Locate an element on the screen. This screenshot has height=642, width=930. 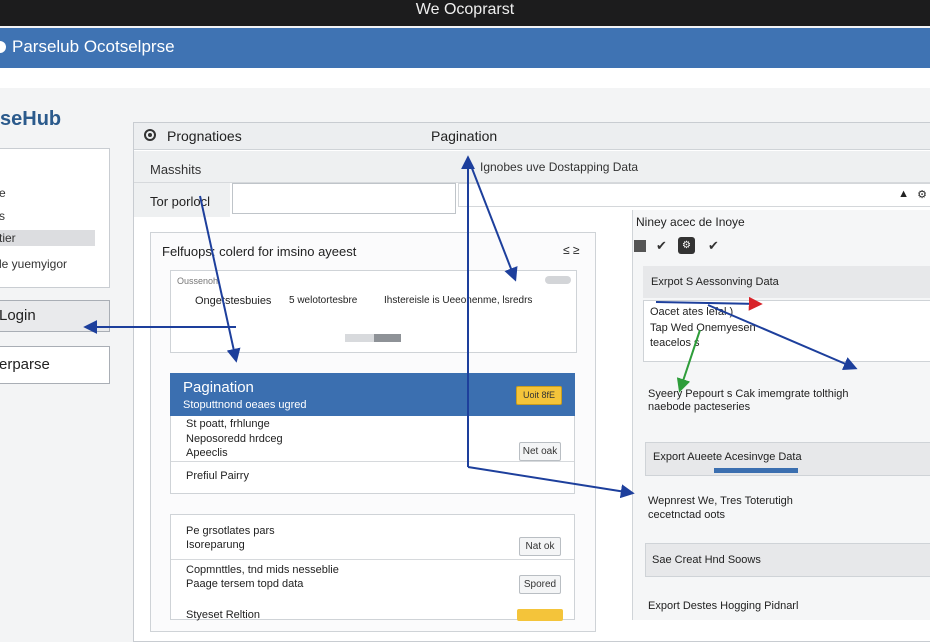
row-right-text: Ignobes uve Dostapping Data is located at coordinates (559, 167).